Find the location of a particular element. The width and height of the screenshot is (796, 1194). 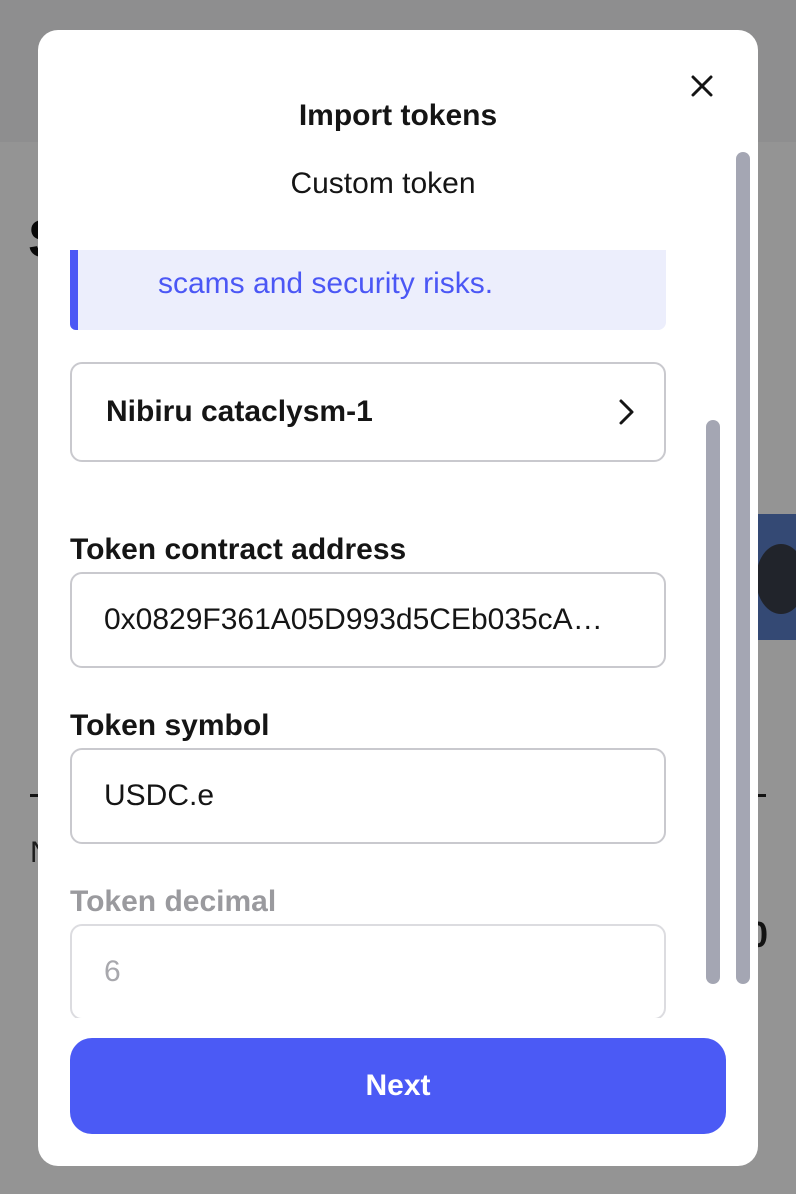

token-symbol-label: Token symbol is located at coordinates (170, 725).